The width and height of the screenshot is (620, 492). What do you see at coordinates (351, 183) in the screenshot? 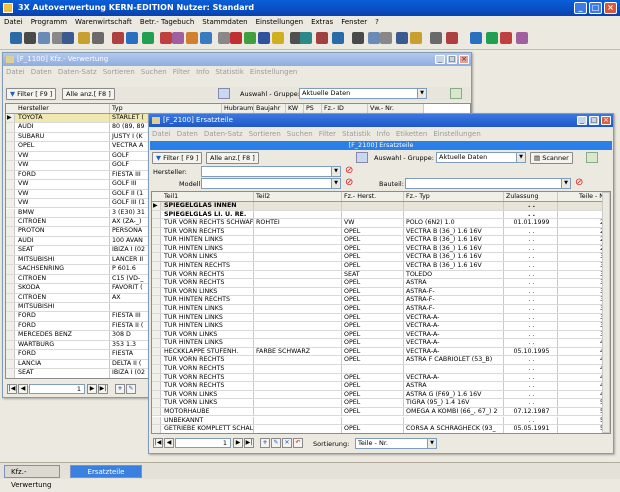
I see `clear-modell-icon: ⊘` at bounding box center [351, 183].